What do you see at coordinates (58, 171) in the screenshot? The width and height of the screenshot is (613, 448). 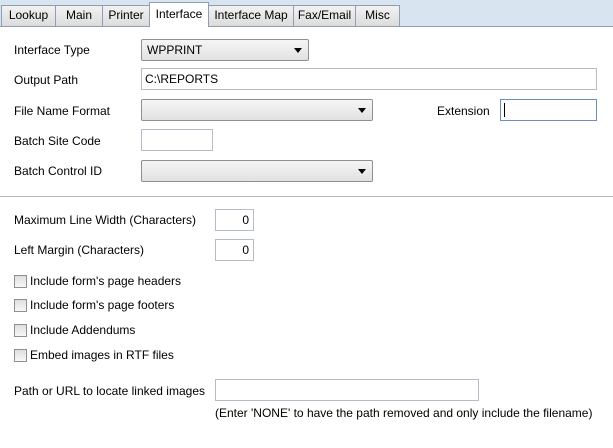 I see `batch-control-id-label: Batch Control ID` at bounding box center [58, 171].